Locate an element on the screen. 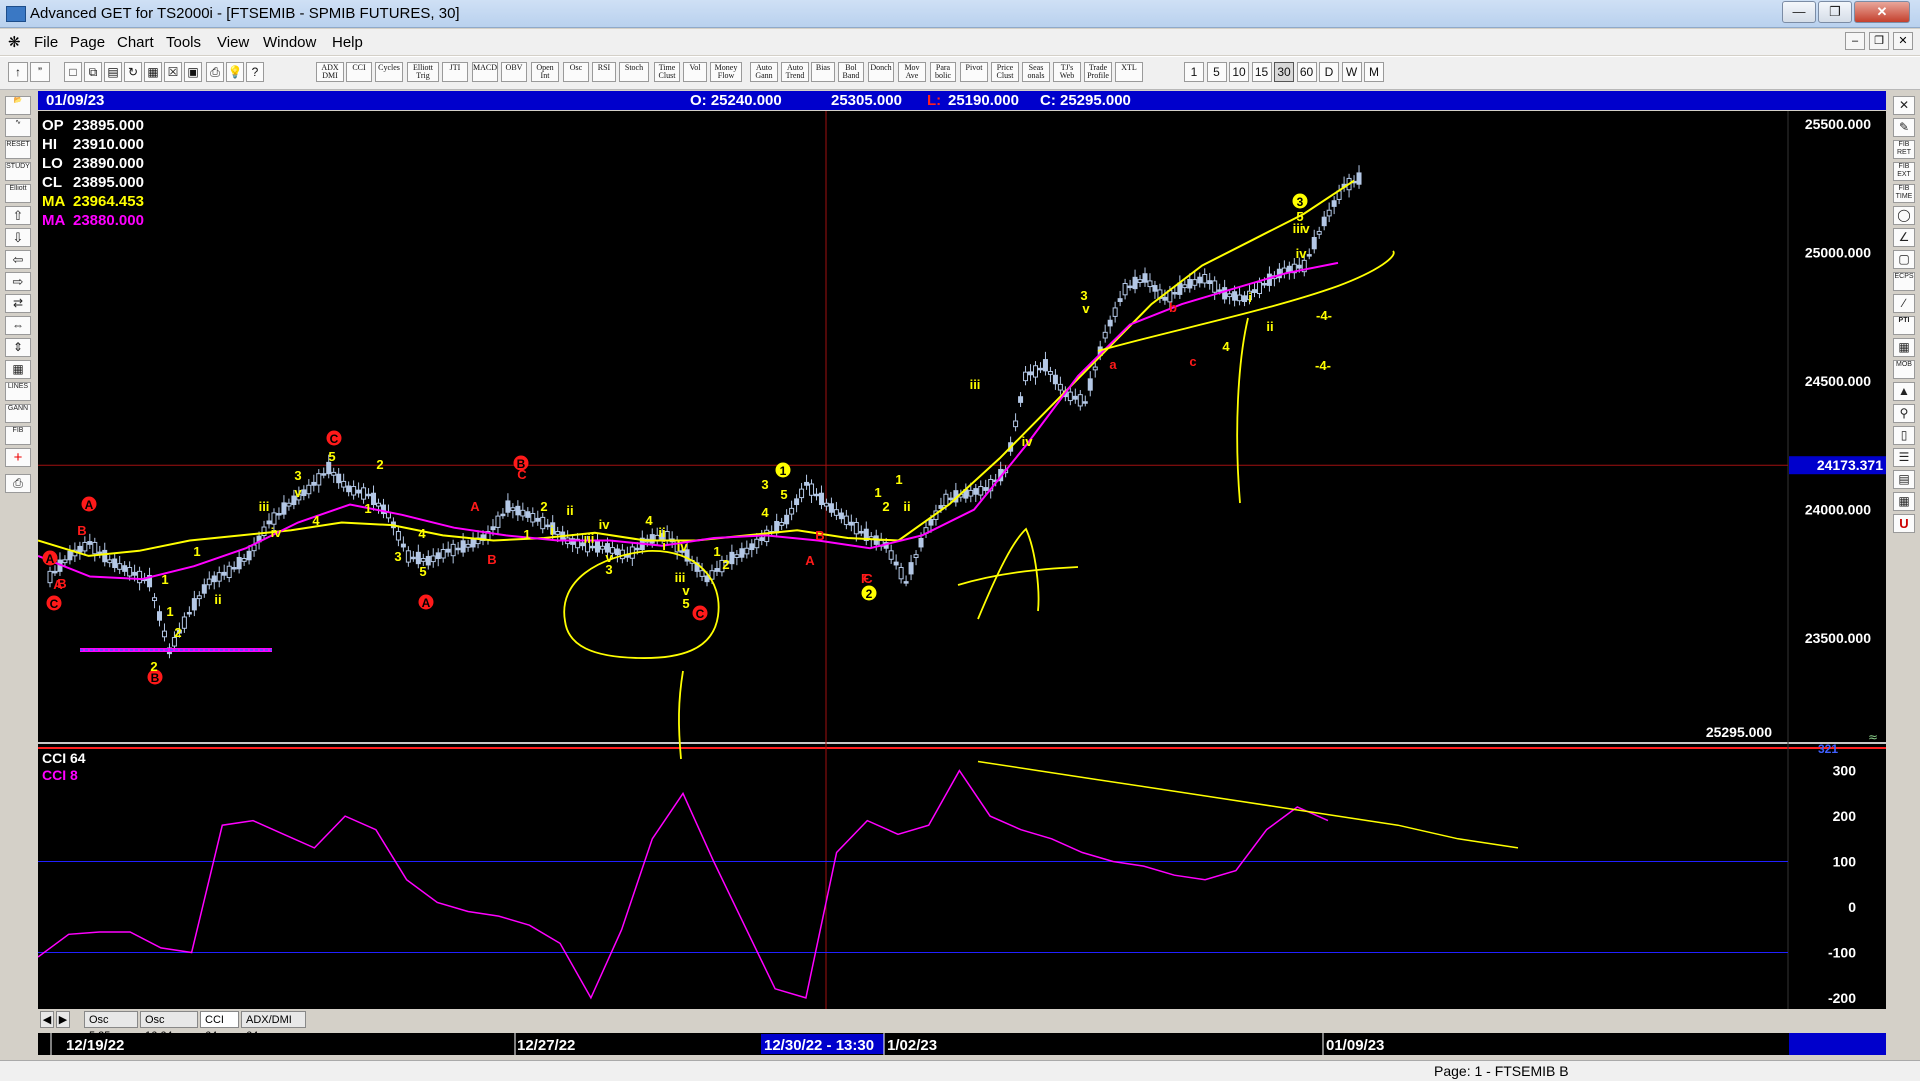  printer-icon: ⎙ is located at coordinates (18, 483).